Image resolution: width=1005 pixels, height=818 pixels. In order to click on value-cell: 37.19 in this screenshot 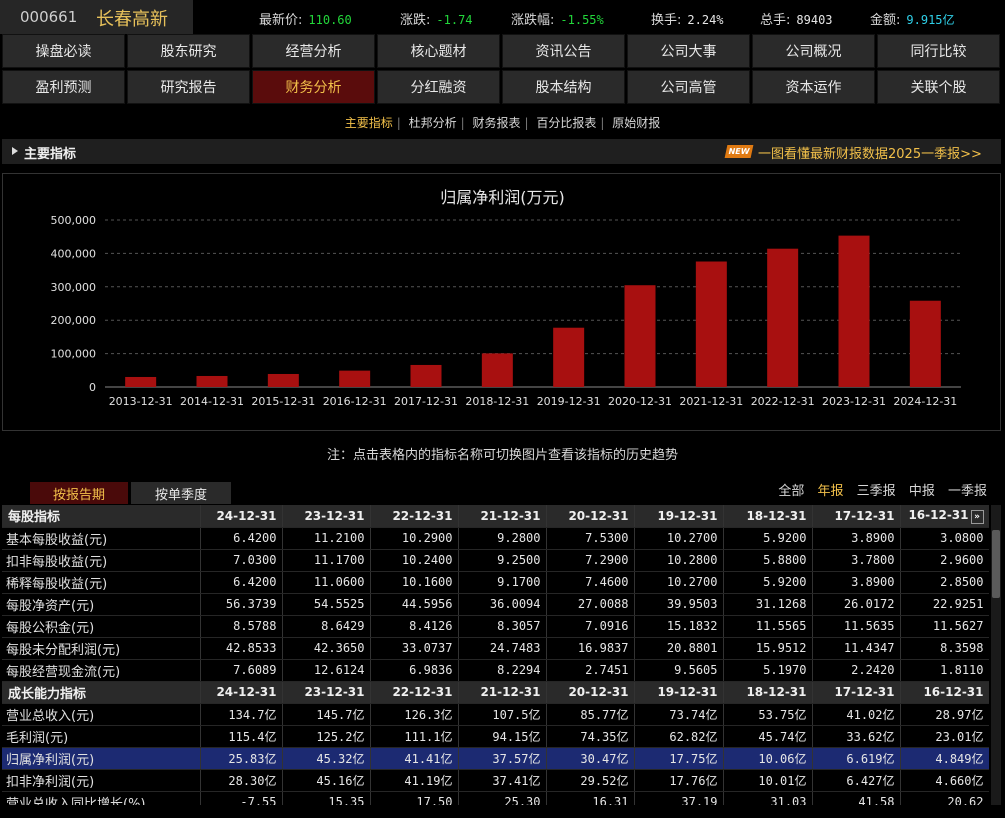, I will do `click(679, 798)`.